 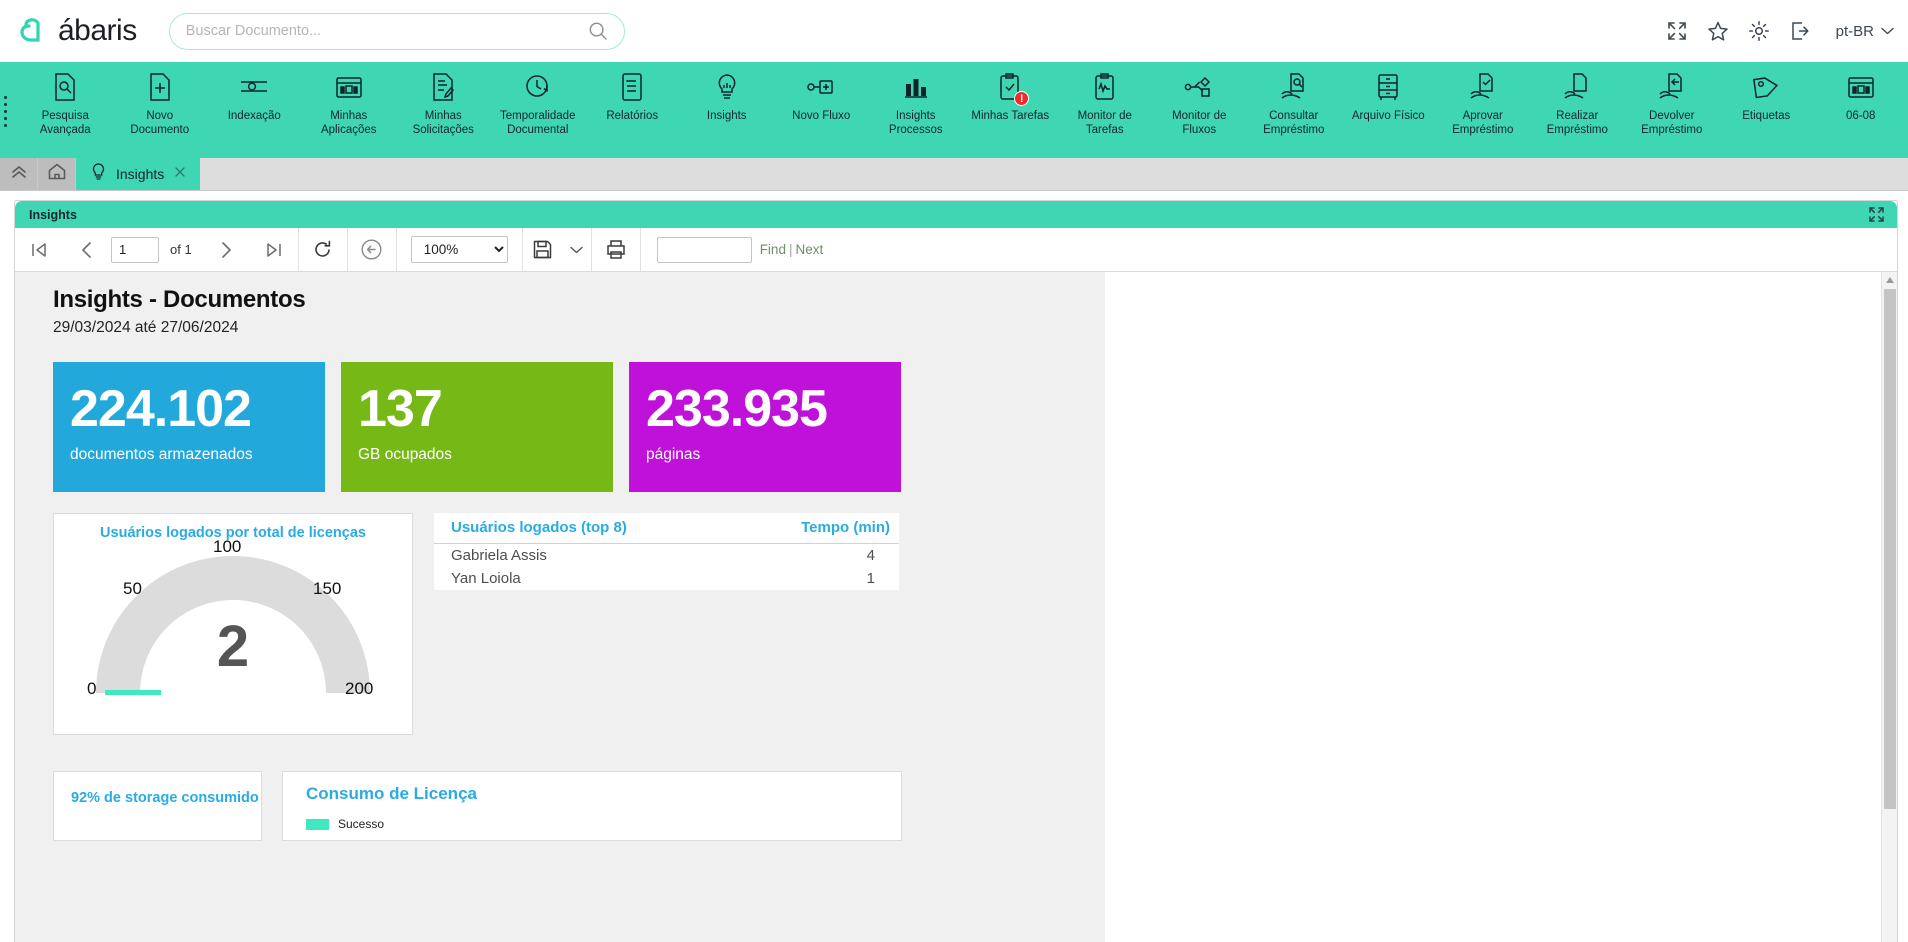 What do you see at coordinates (323, 249) in the screenshot?
I see `refresh-icon` at bounding box center [323, 249].